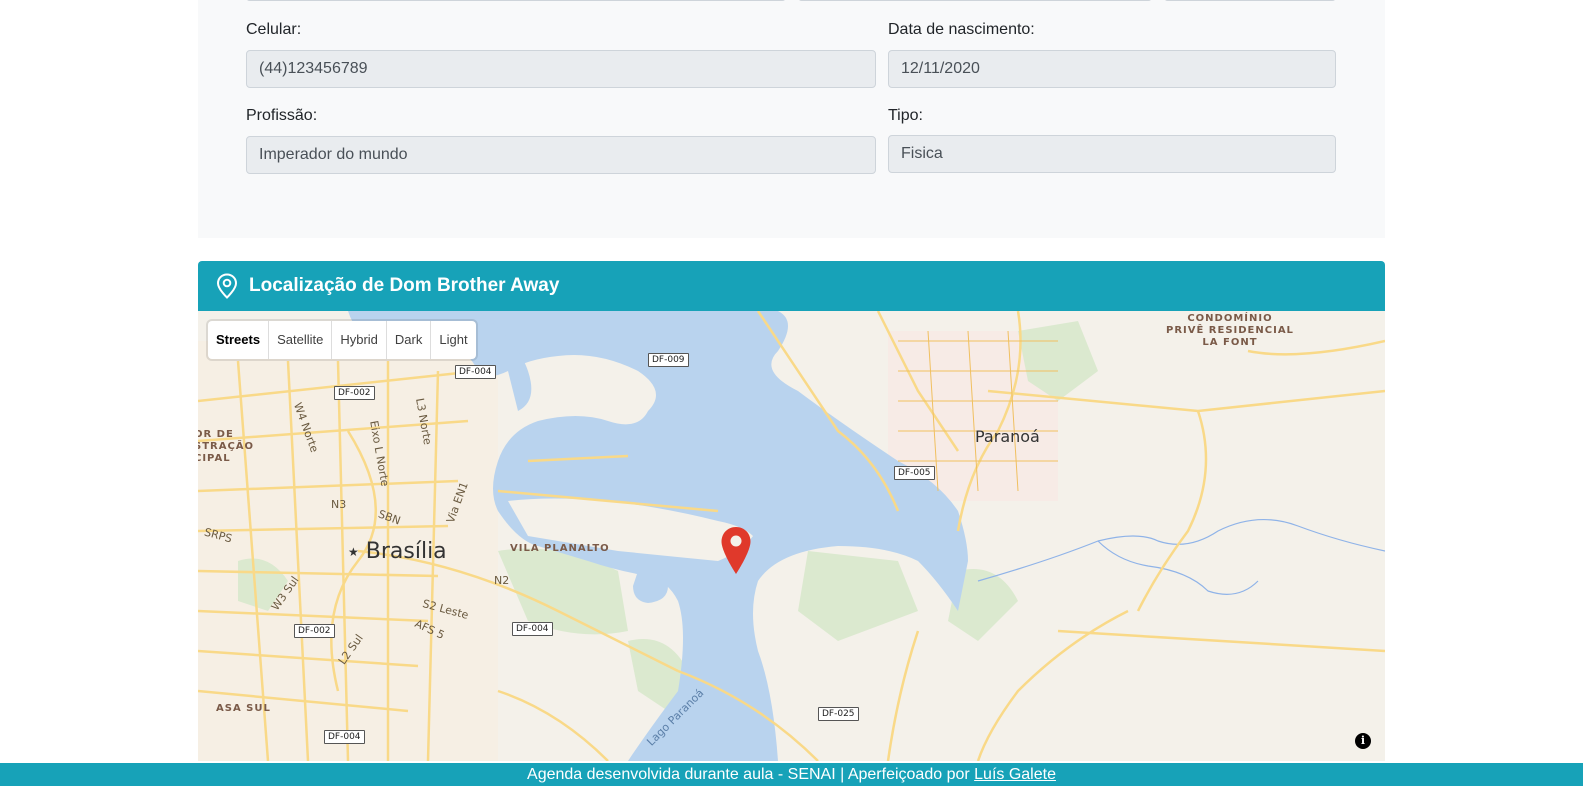 The image size is (1583, 786). I want to click on map-style-hybrid: Hybrid, so click(359, 340).